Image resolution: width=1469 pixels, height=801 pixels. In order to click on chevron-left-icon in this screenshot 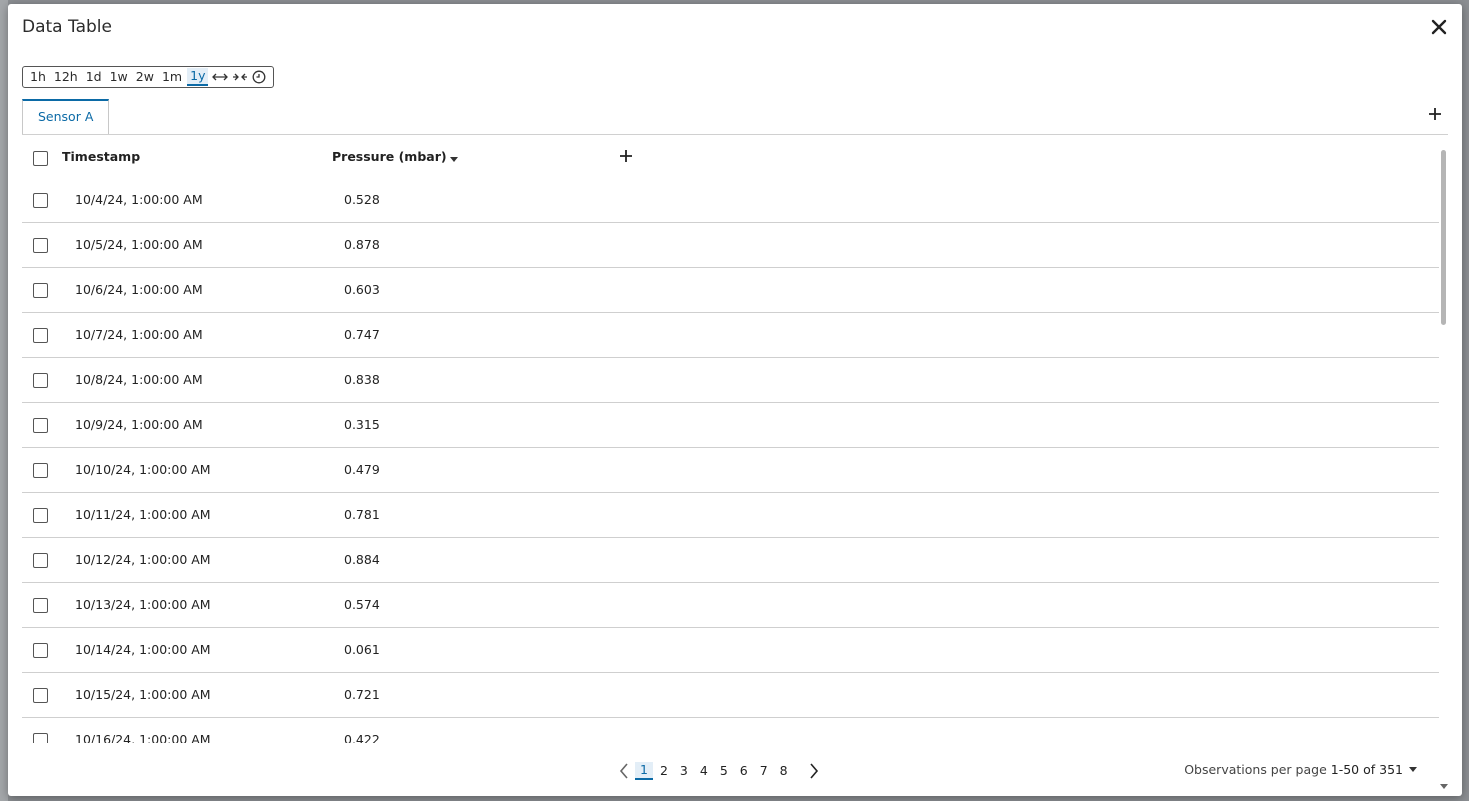, I will do `click(623, 771)`.